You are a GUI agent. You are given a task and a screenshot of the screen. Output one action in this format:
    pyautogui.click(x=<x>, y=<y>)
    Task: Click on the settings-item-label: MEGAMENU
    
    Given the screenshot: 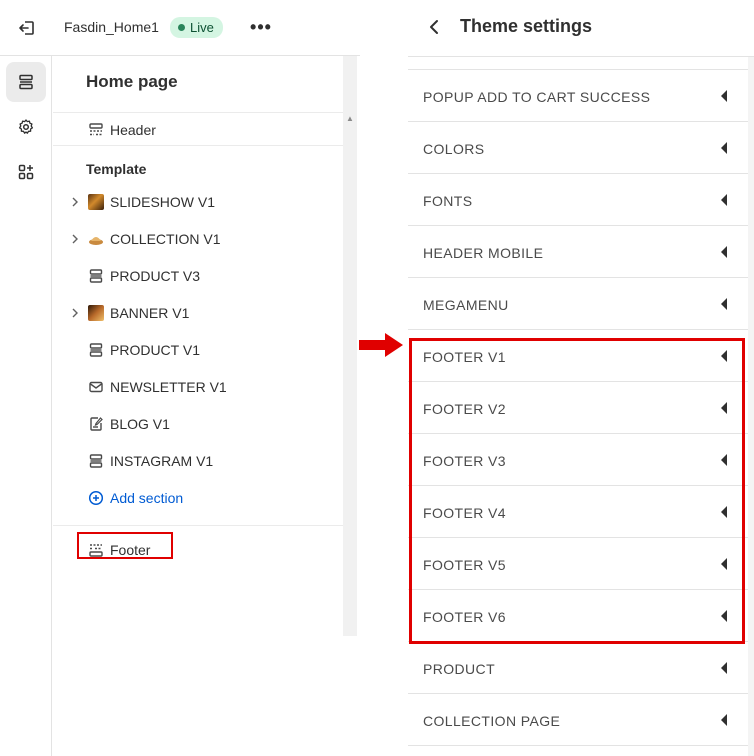 What is the action you would take?
    pyautogui.click(x=466, y=305)
    